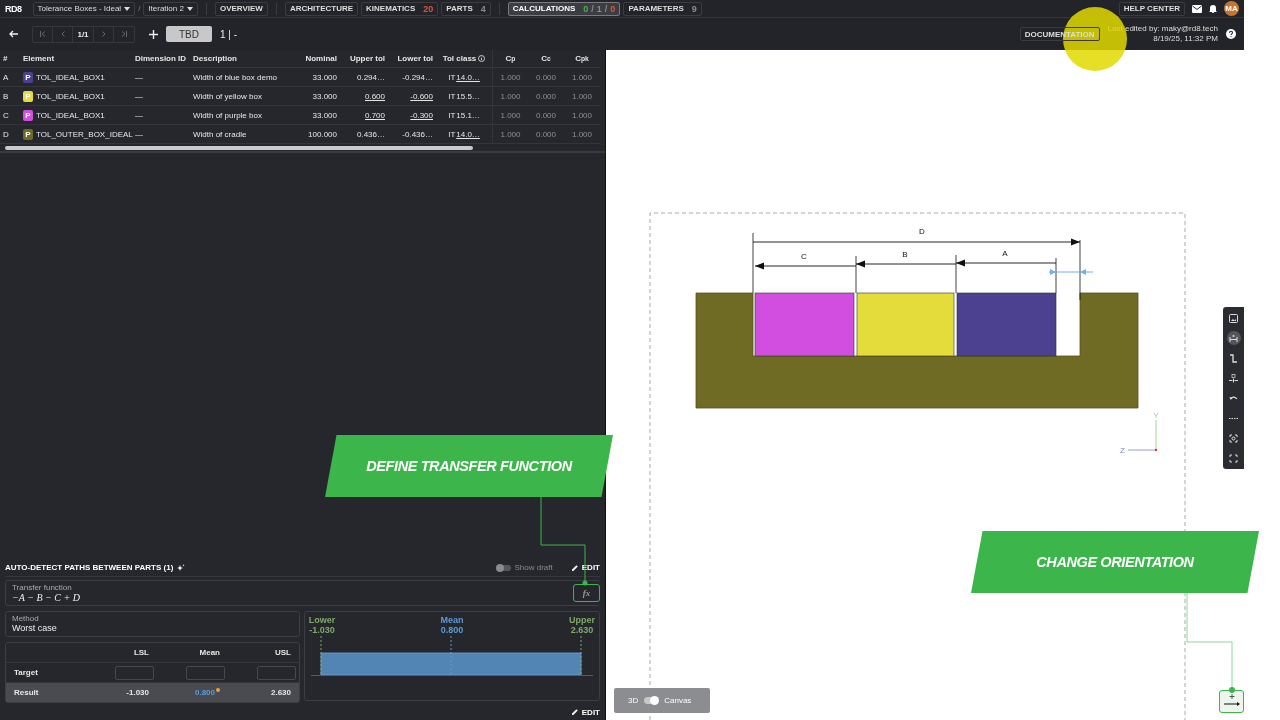 The image size is (1280, 720). I want to click on table-cell: C, so click(10, 115).